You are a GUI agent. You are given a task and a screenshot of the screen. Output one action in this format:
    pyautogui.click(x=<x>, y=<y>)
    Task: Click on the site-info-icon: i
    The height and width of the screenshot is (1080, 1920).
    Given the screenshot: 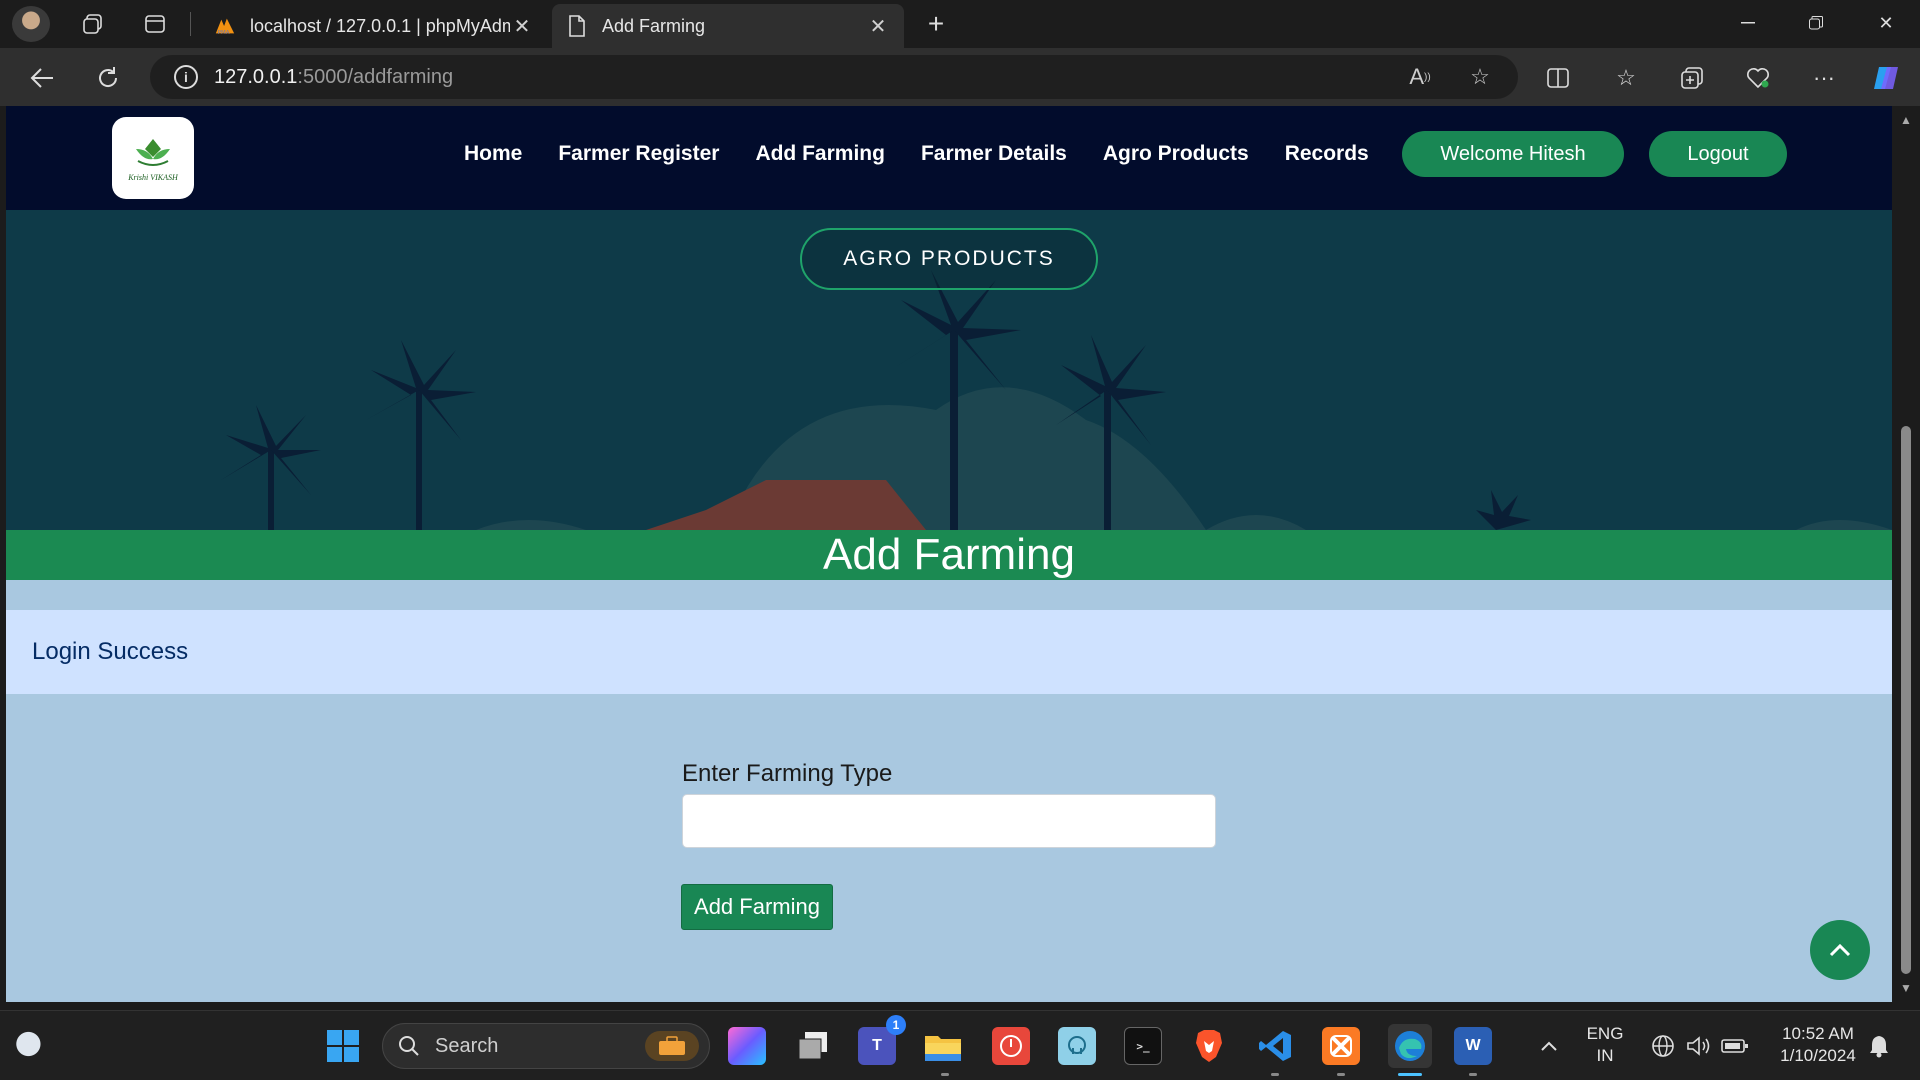 What is the action you would take?
    pyautogui.click(x=186, y=77)
    